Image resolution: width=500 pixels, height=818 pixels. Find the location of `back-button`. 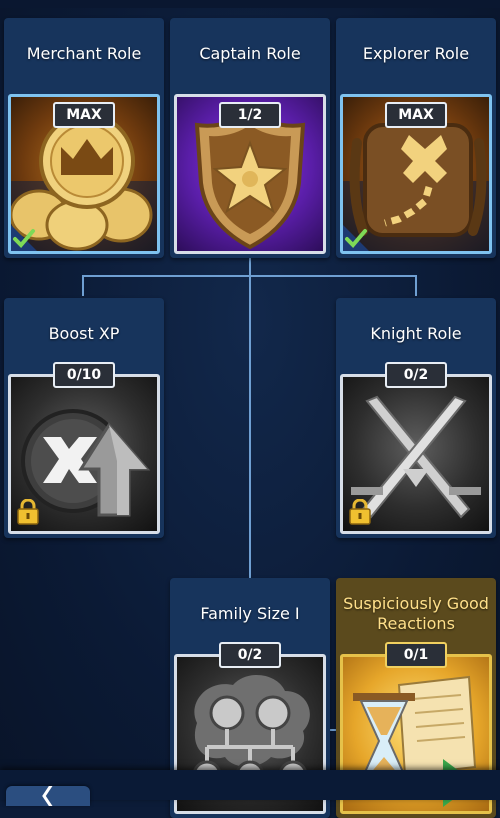

back-button is located at coordinates (48, 796).